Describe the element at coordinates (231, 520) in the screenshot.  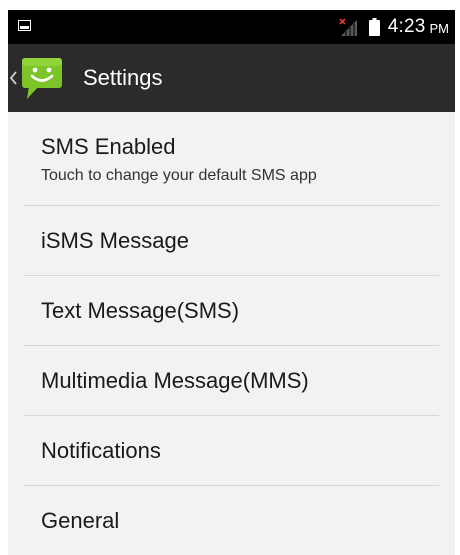
I see `setting-general: General` at that location.